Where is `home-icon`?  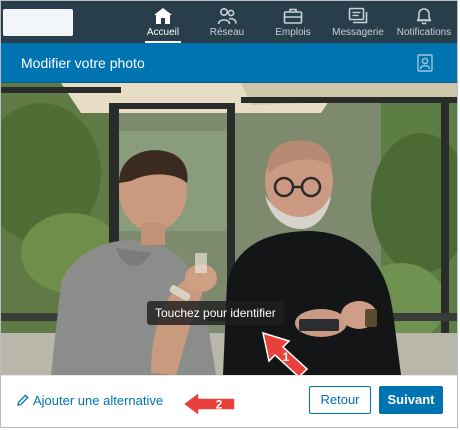
home-icon is located at coordinates (163, 16).